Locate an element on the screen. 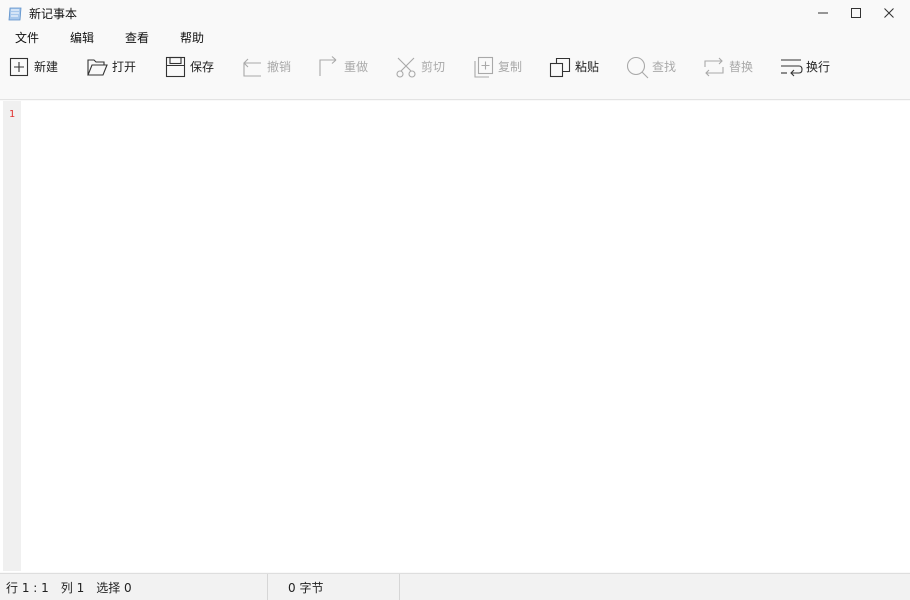  copy-icon is located at coordinates (484, 67).